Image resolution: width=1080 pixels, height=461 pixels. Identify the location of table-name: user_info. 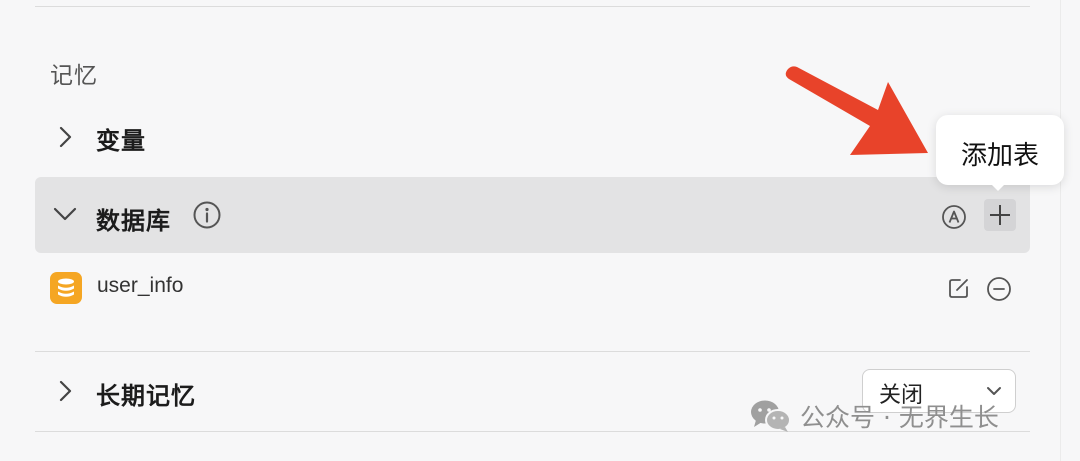
(140, 285).